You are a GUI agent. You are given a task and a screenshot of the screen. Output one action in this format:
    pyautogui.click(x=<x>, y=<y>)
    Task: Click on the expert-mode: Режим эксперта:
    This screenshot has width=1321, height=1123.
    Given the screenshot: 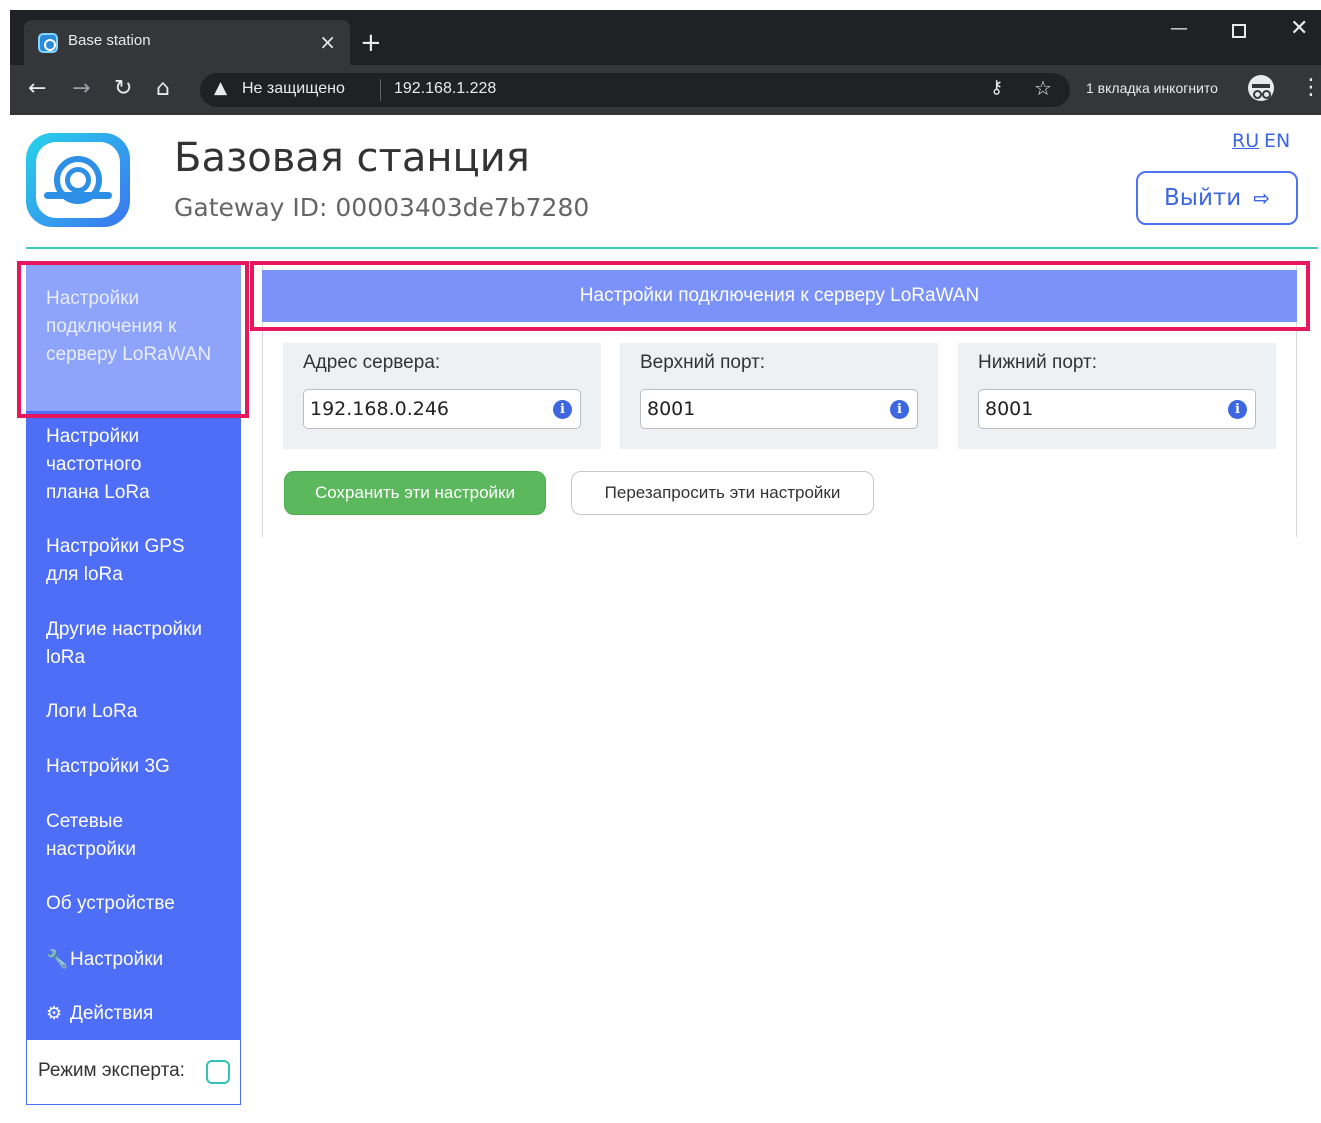 What is the action you would take?
    pyautogui.click(x=133, y=1072)
    